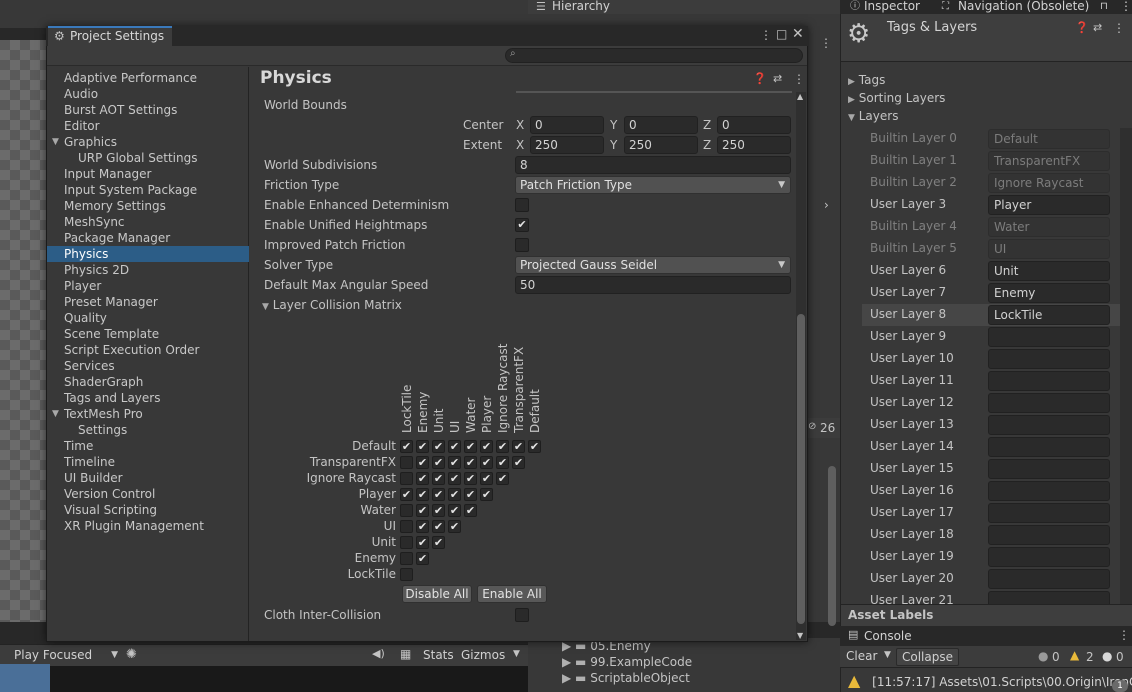  Describe the element at coordinates (927, 657) in the screenshot. I see `collapse-button: Collapse` at that location.